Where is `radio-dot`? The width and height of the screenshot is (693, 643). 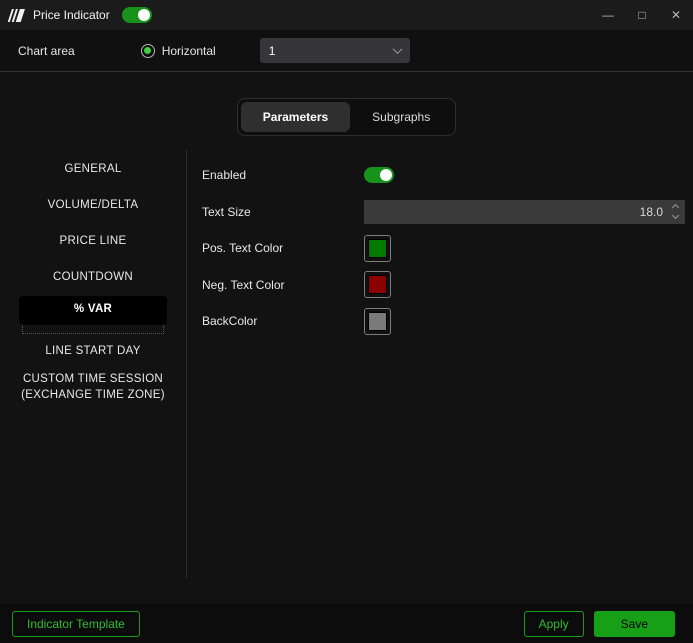
radio-dot is located at coordinates (148, 50).